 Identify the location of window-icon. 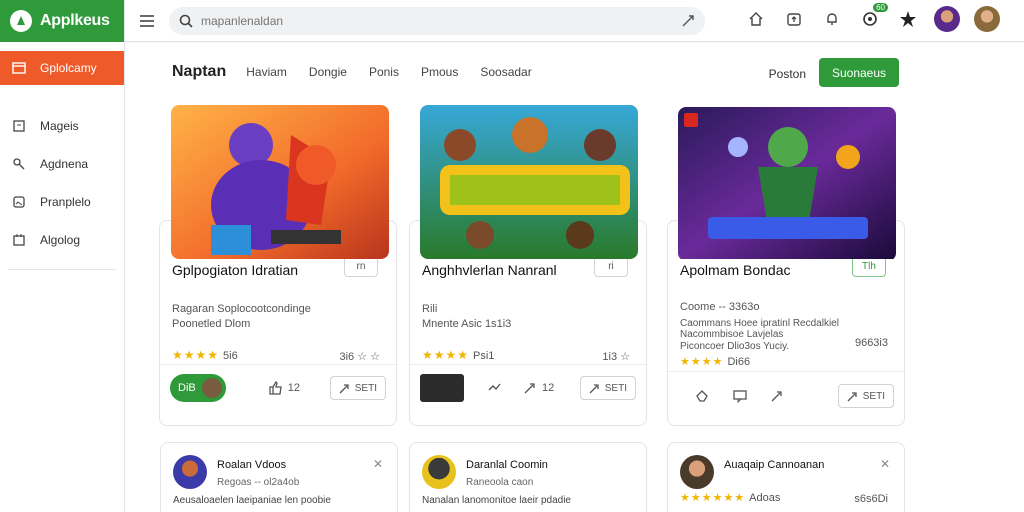
(19, 68).